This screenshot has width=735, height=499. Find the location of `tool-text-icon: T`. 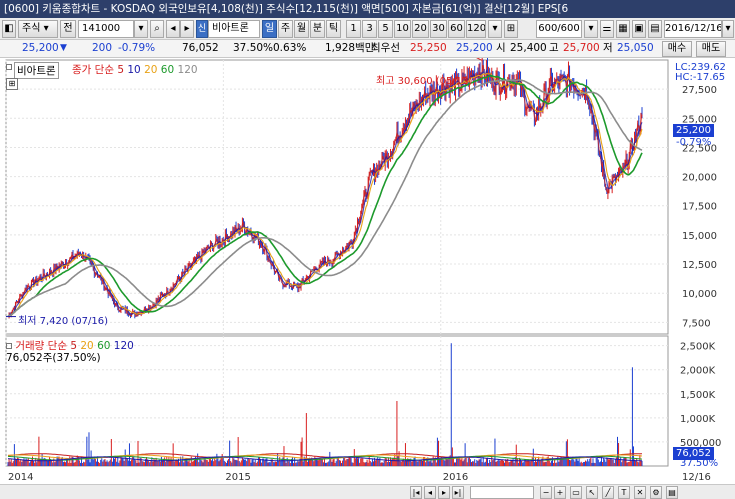

tool-text-icon: T is located at coordinates (624, 492).